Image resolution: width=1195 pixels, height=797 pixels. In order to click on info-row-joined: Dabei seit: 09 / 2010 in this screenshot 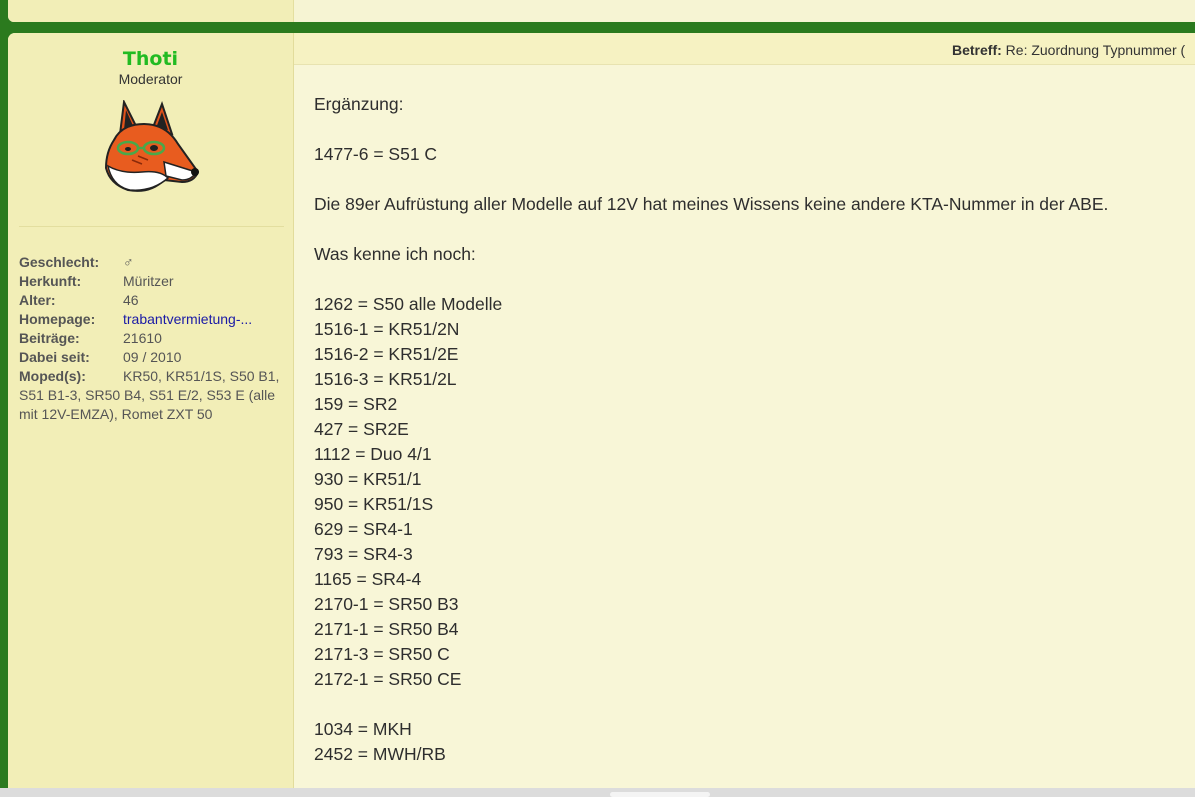, I will do `click(151, 357)`.